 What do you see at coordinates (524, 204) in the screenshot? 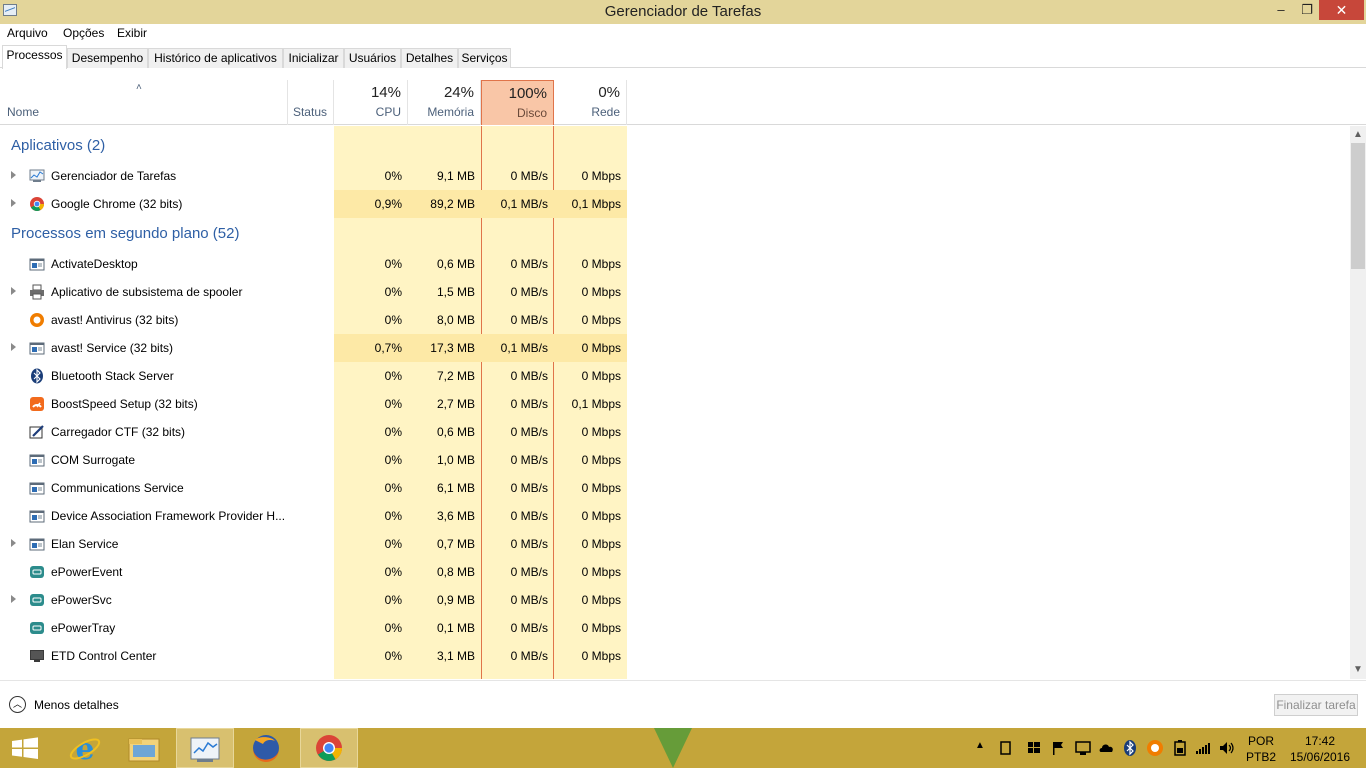
I see `disk-value: 0,1 MB/s` at bounding box center [524, 204].